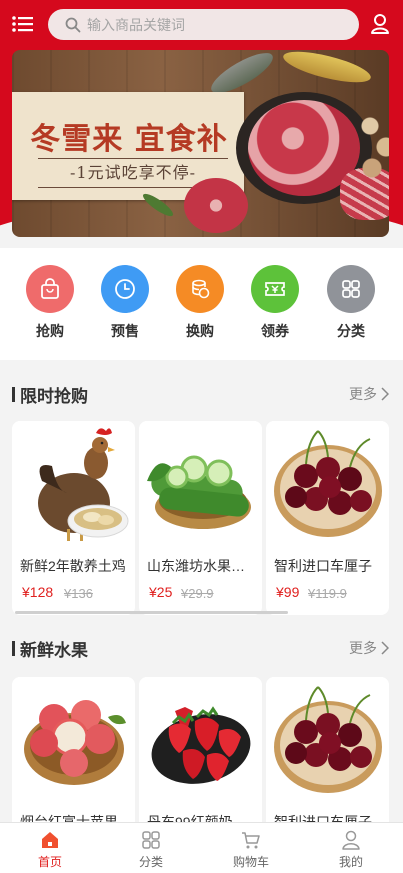 Image resolution: width=403 pixels, height=873 pixels. I want to click on category-label: 分类, so click(351, 331).